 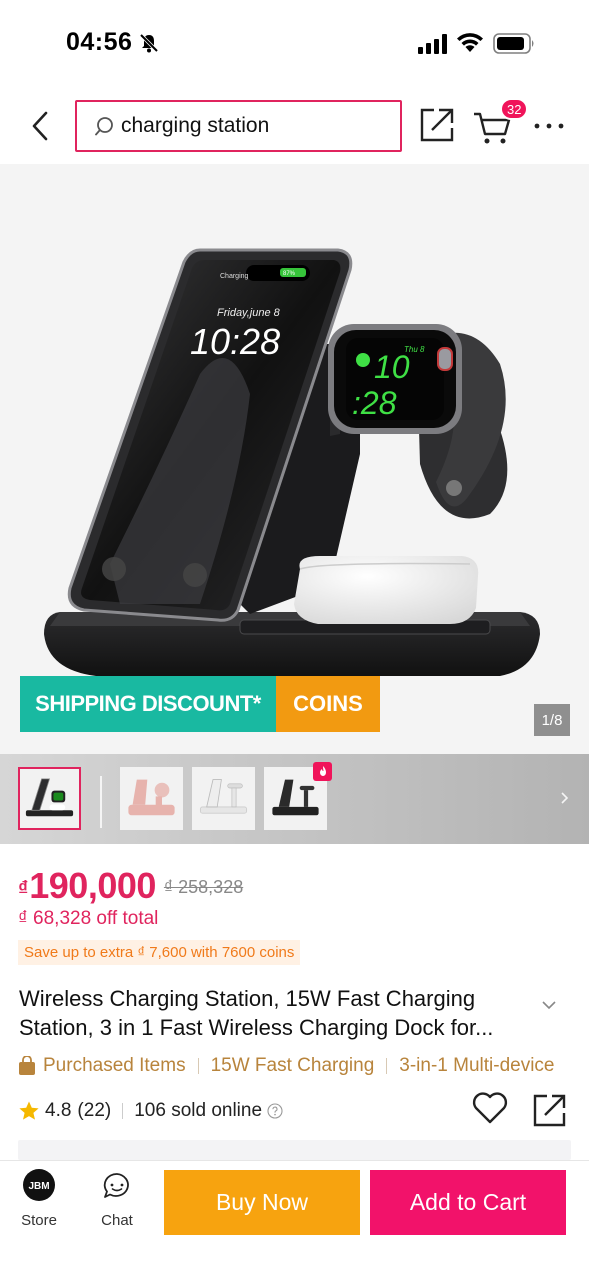 I want to click on wifi-icon, so click(x=470, y=42).